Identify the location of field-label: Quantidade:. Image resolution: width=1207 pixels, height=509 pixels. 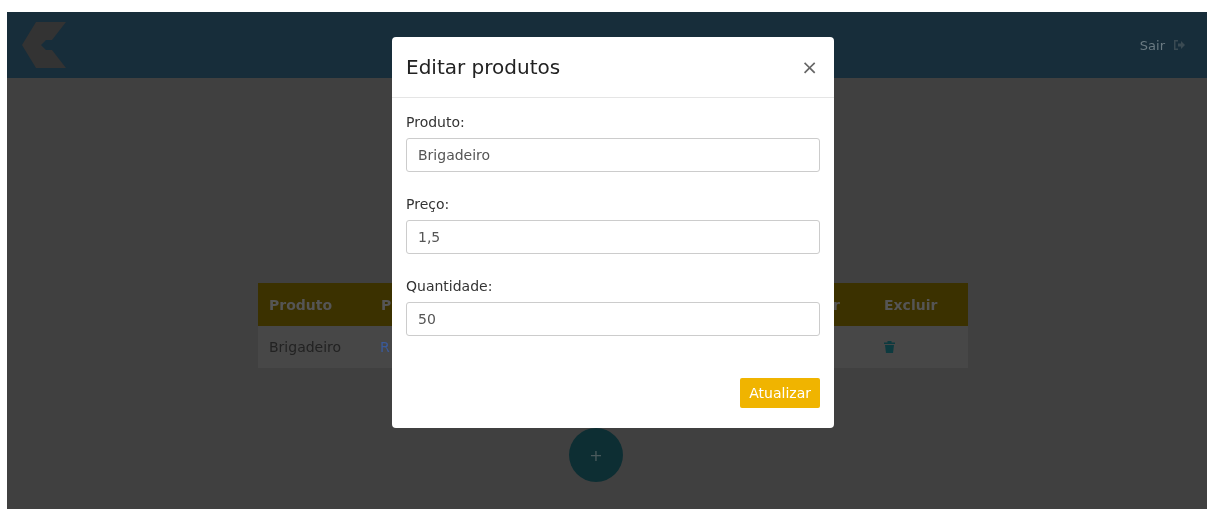
(450, 286).